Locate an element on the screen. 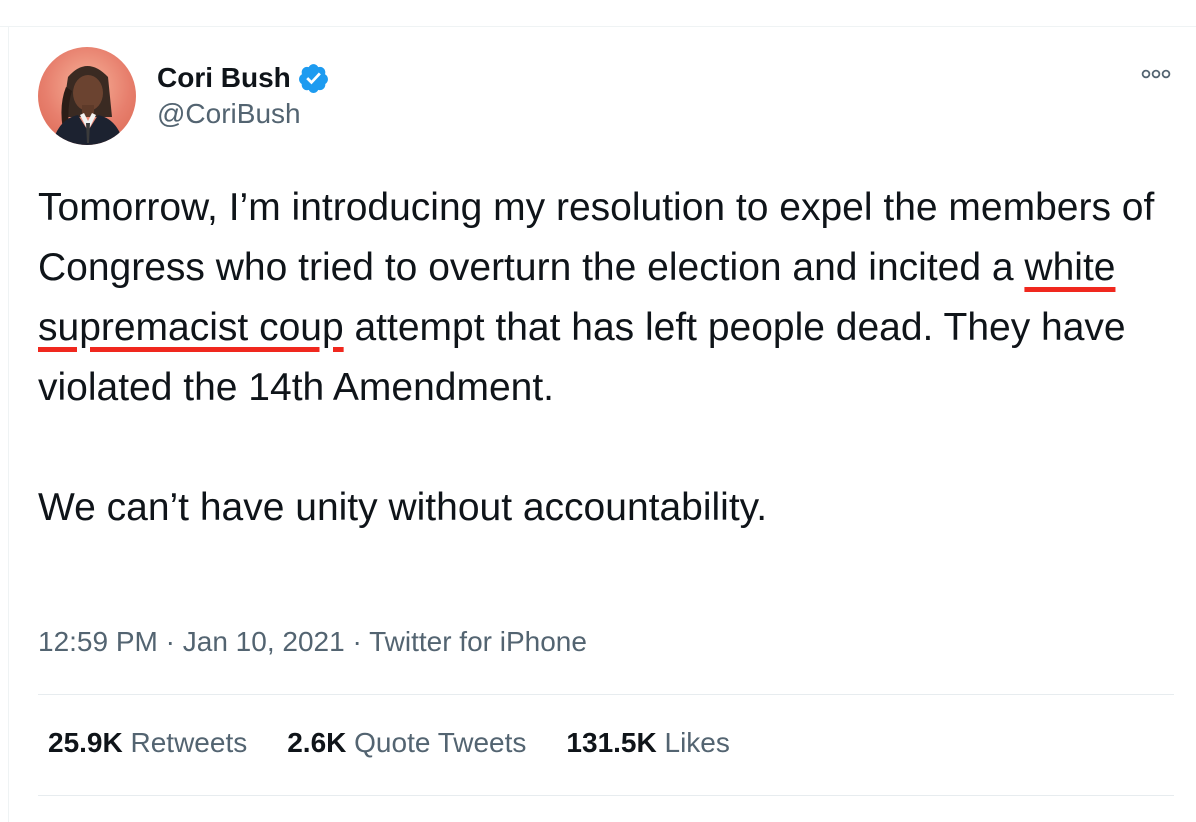 Image resolution: width=1196 pixels, height=822 pixels. likes-label: Likes is located at coordinates (697, 742).